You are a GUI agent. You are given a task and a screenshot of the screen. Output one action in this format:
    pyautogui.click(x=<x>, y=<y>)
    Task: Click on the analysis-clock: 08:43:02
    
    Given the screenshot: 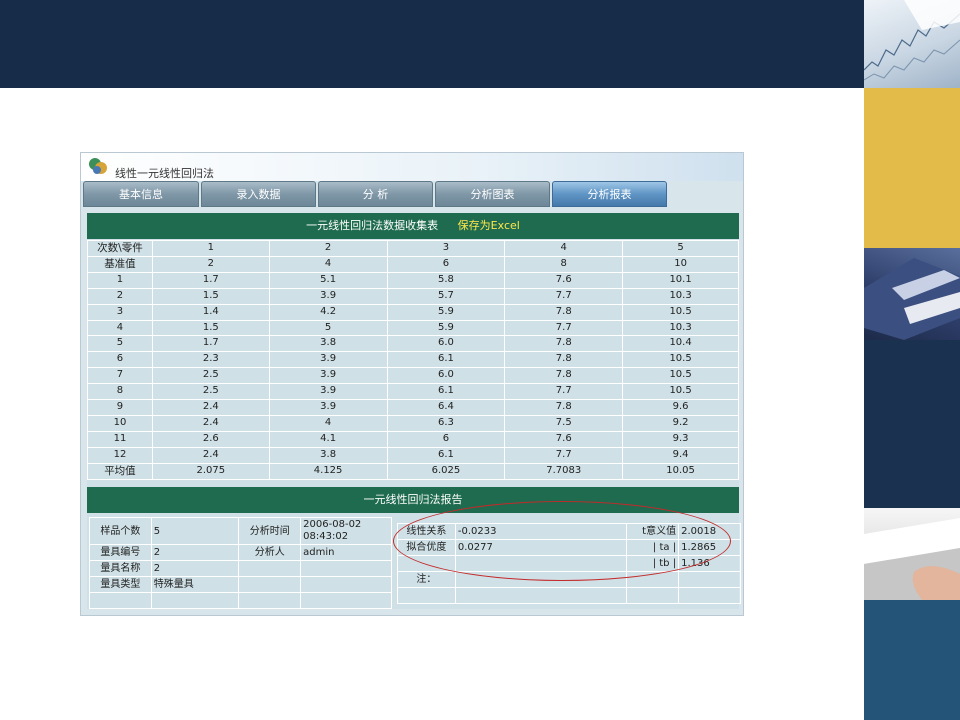 What is the action you would take?
    pyautogui.click(x=326, y=536)
    